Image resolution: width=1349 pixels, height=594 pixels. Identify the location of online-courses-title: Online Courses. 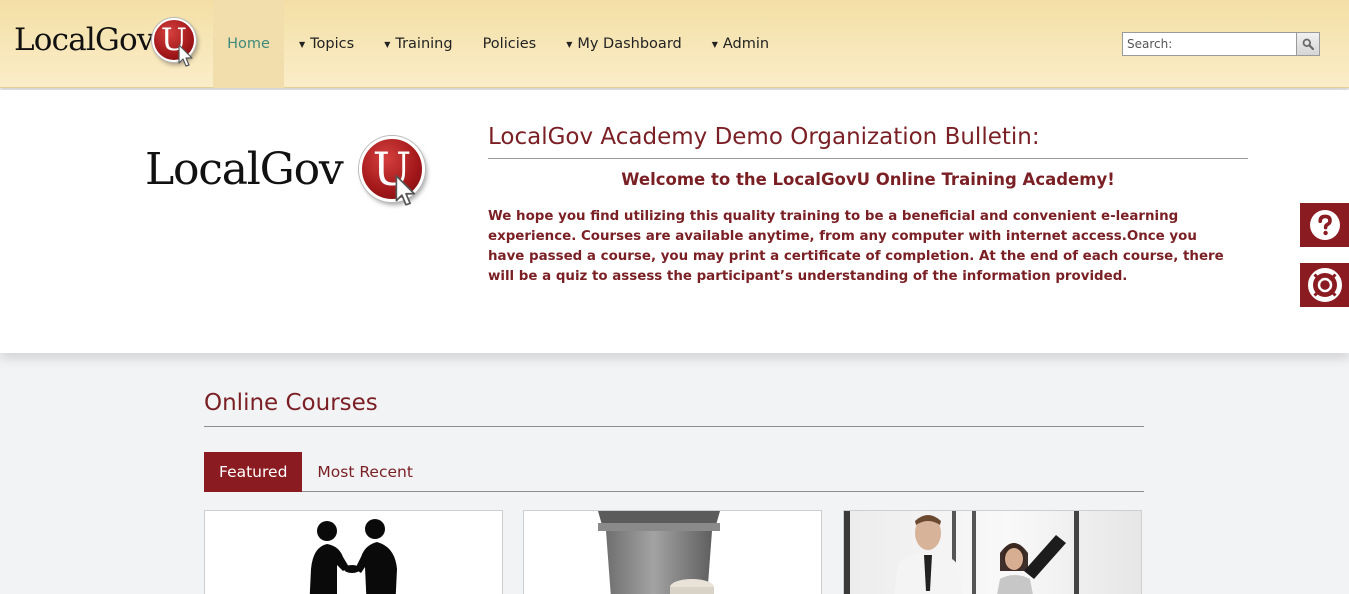
(674, 408).